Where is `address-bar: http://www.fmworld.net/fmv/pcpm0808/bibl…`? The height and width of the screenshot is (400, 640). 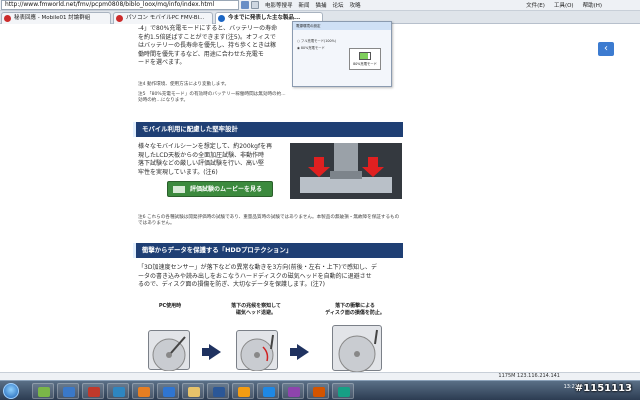
address-bar: http://www.fmworld.net/fmv/pcpm0808/bibl… is located at coordinates (320, 5).